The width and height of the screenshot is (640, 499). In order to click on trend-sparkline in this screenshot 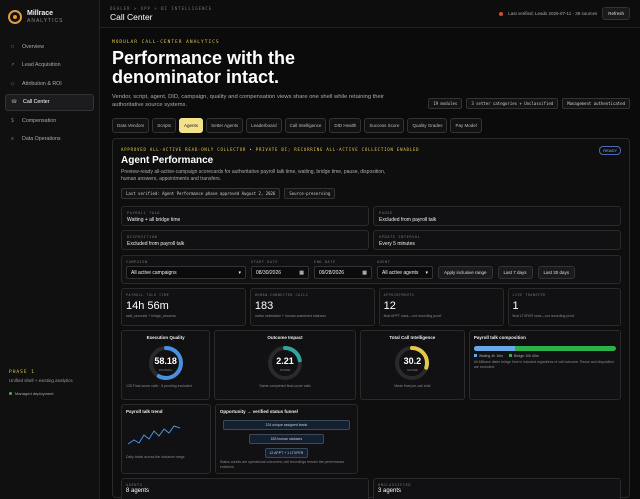, I will do `click(154, 435)`.